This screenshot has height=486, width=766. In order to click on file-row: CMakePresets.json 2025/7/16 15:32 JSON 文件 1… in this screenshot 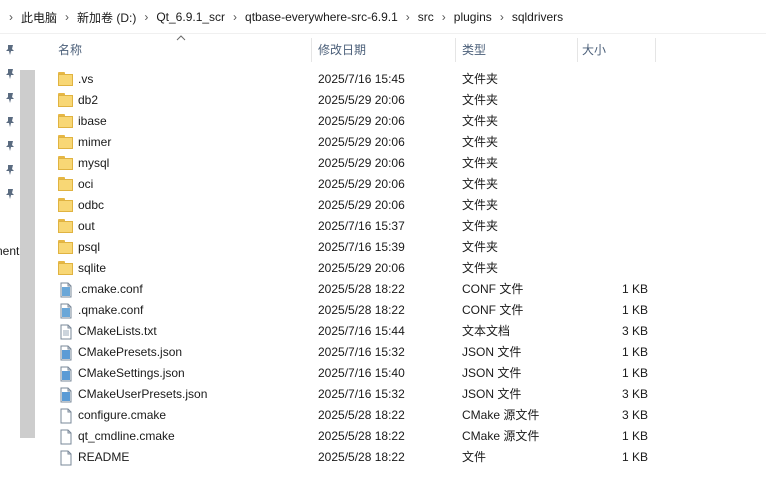, I will do `click(352, 352)`.